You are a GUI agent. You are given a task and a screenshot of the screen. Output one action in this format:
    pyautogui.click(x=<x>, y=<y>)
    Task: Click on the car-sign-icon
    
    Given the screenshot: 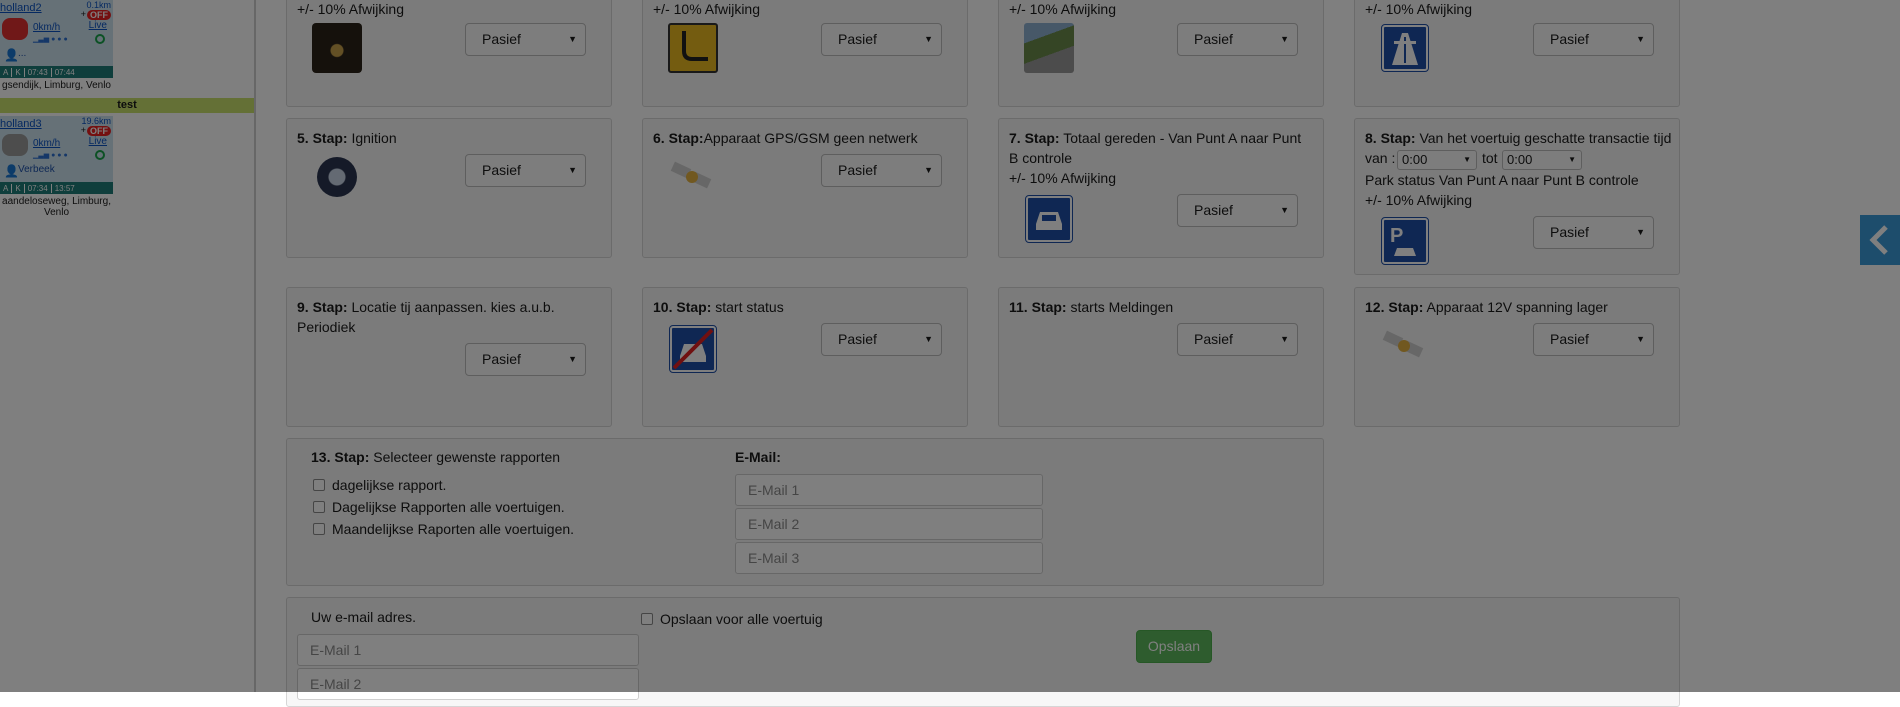 What is the action you would take?
    pyautogui.click(x=1049, y=219)
    